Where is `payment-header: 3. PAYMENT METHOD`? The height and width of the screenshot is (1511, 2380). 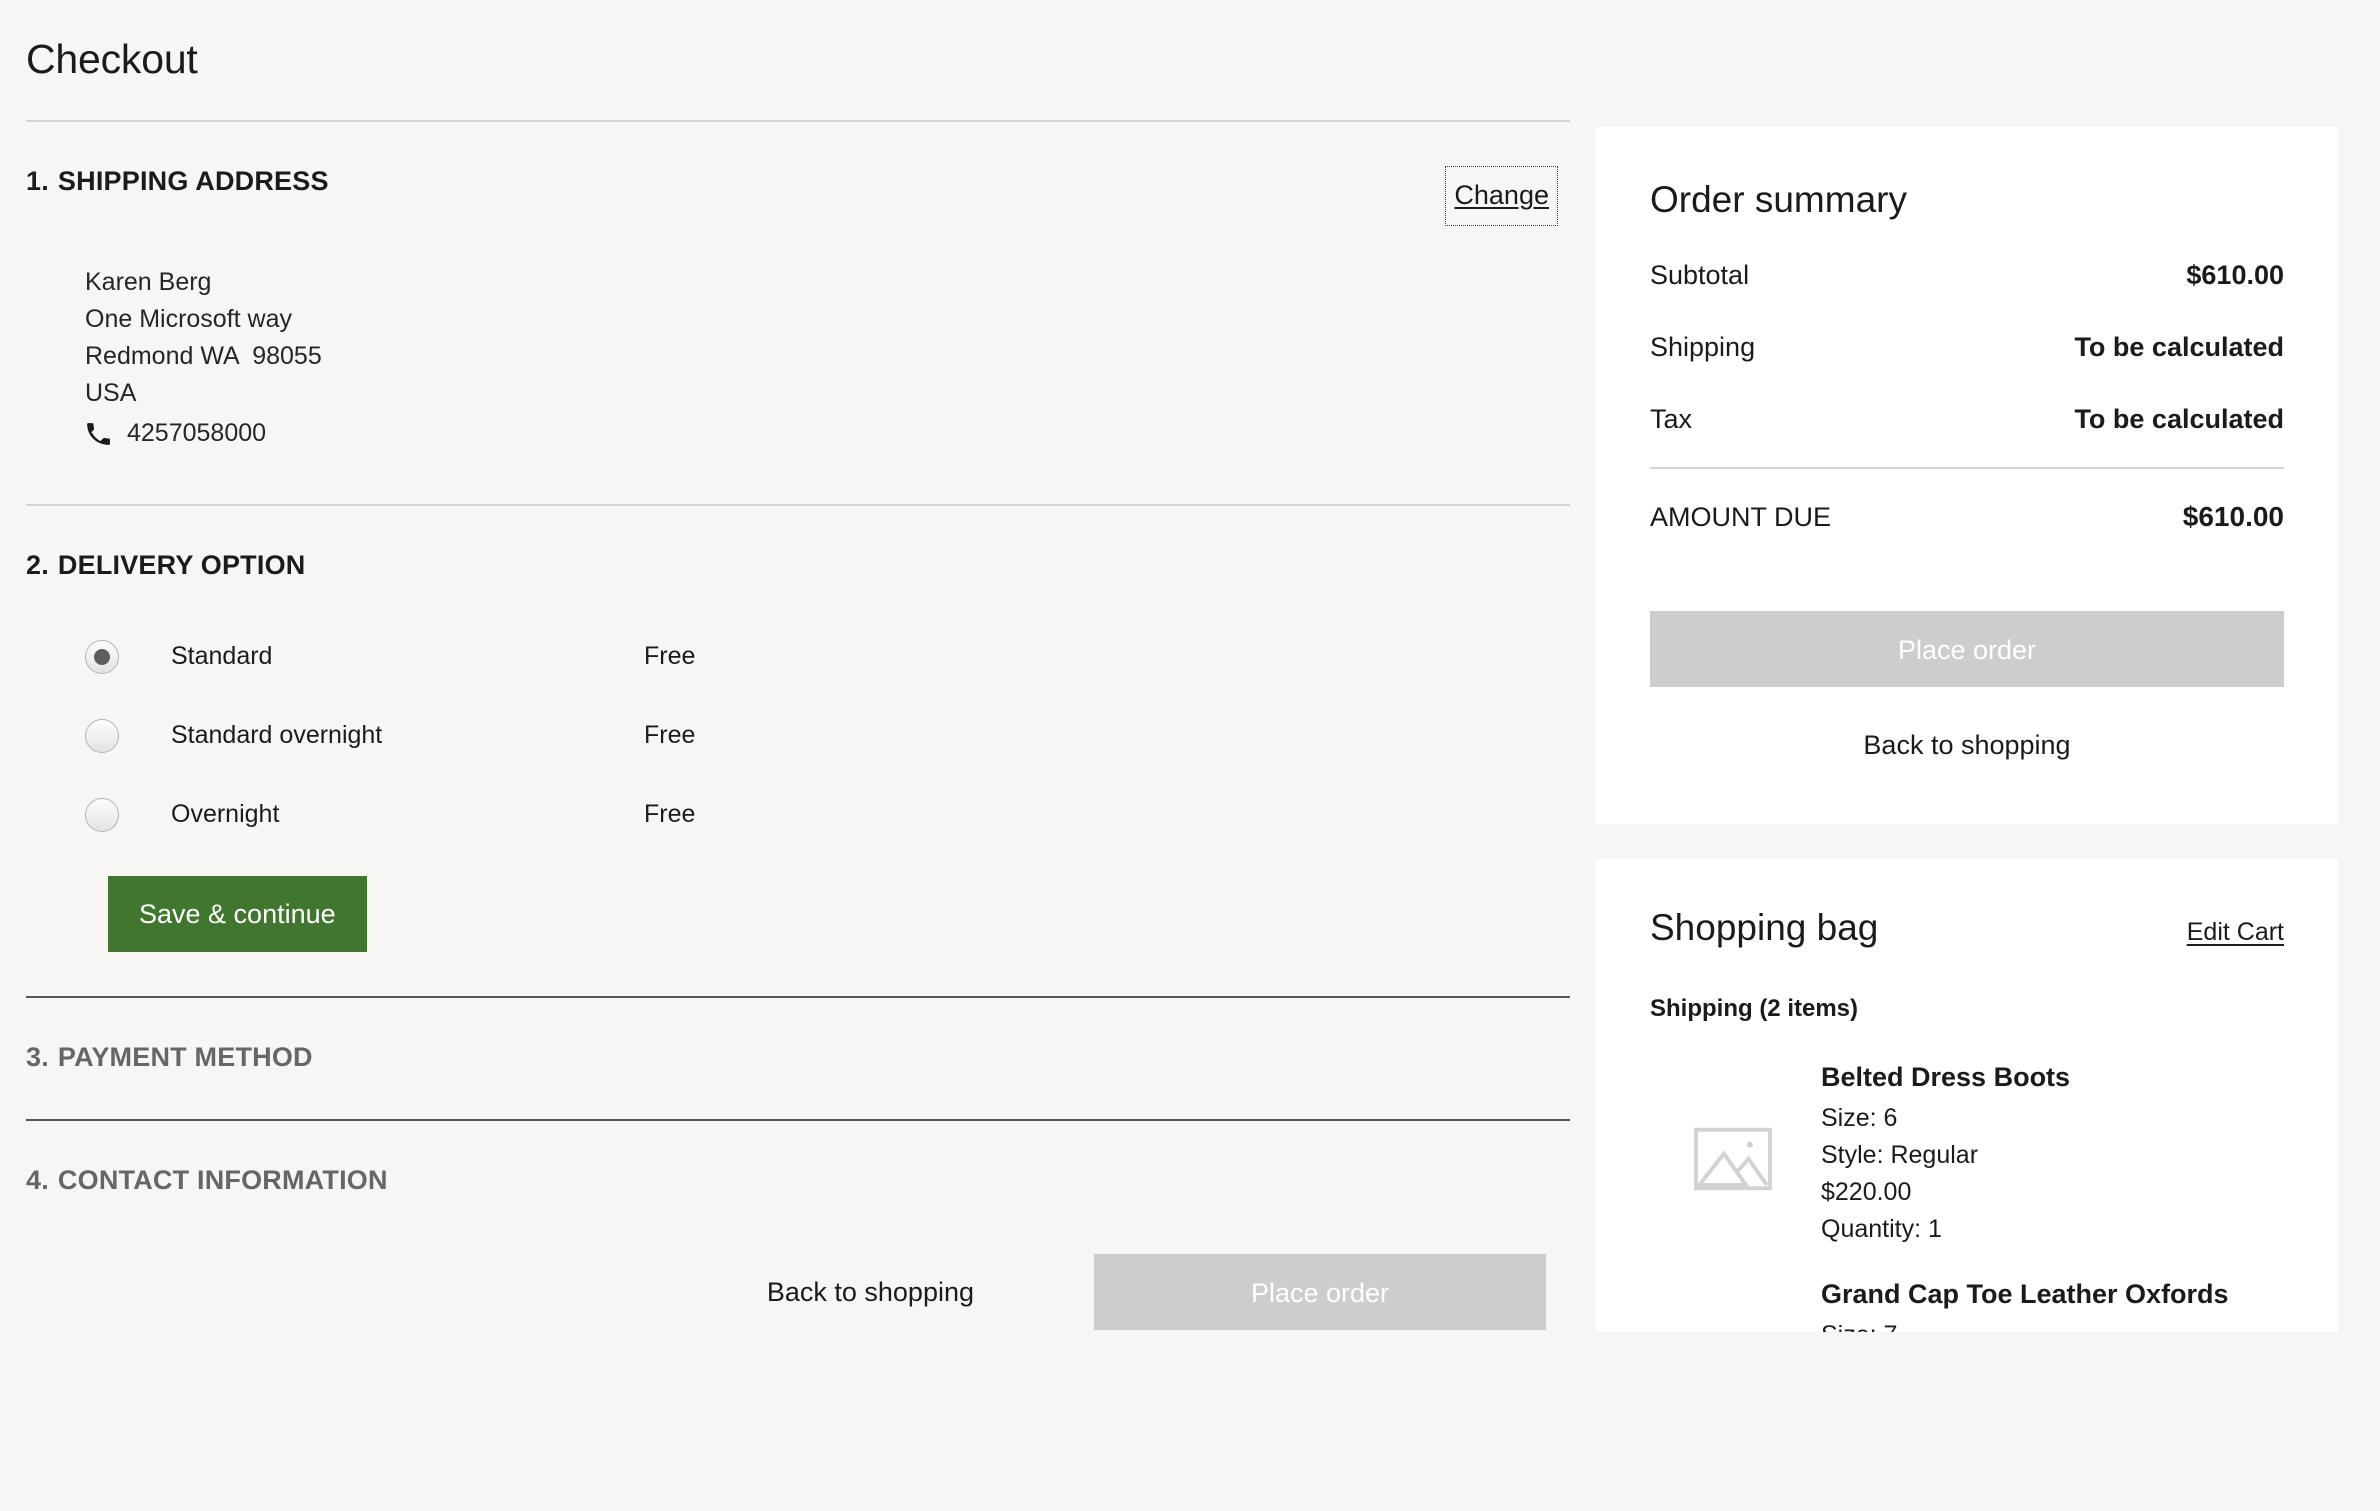
payment-header: 3. PAYMENT METHOD is located at coordinates (798, 1035).